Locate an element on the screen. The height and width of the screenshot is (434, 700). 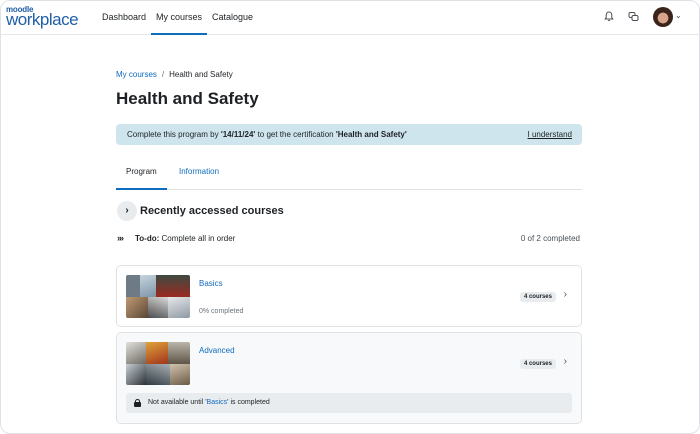
tab-program: Program is located at coordinates (141, 175).